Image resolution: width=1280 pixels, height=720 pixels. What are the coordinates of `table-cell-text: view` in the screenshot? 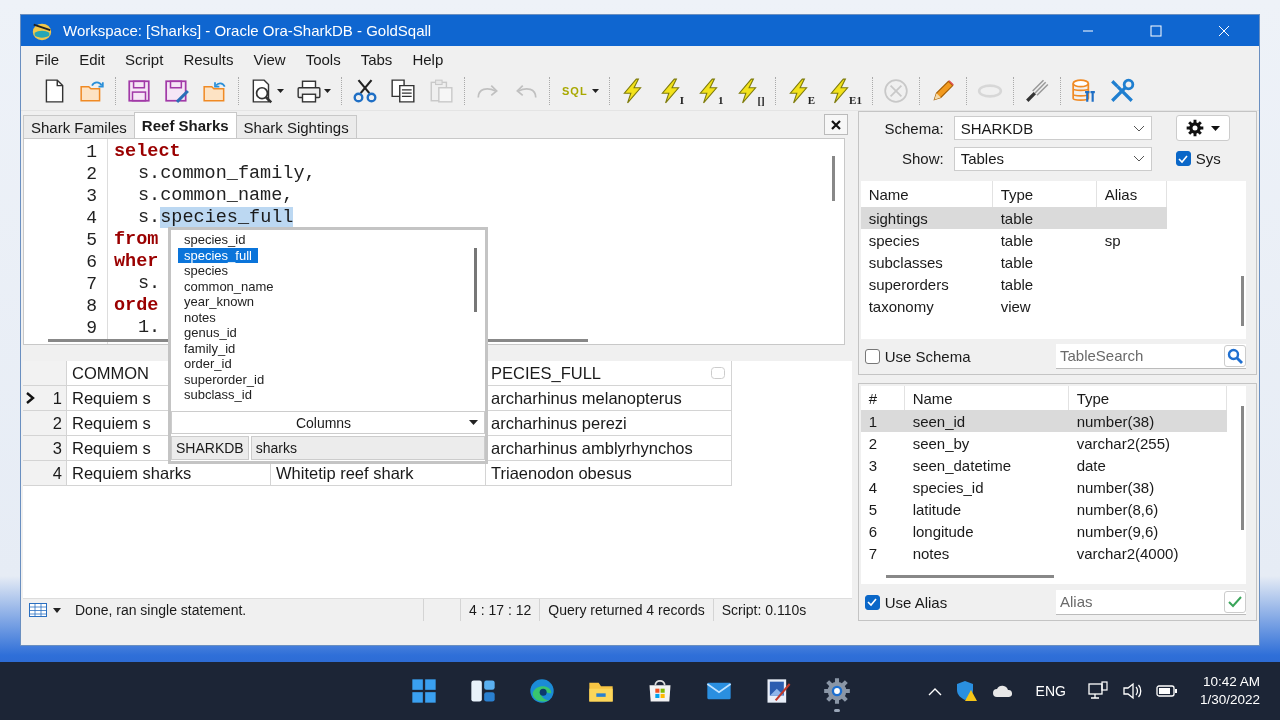 It's located at (1015, 306).